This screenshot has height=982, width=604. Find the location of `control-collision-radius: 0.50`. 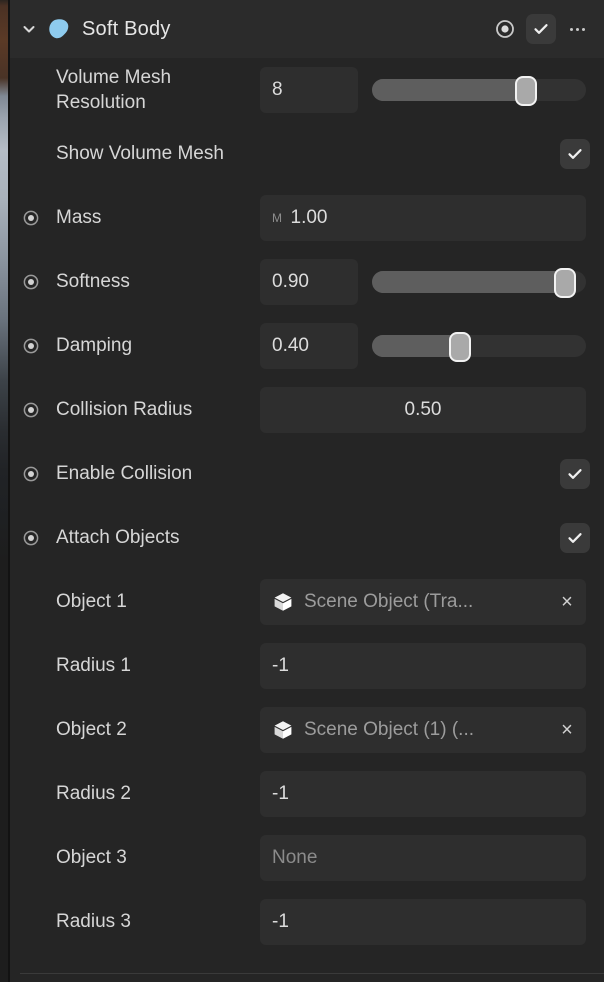

control-collision-radius: 0.50 is located at coordinates (425, 410).